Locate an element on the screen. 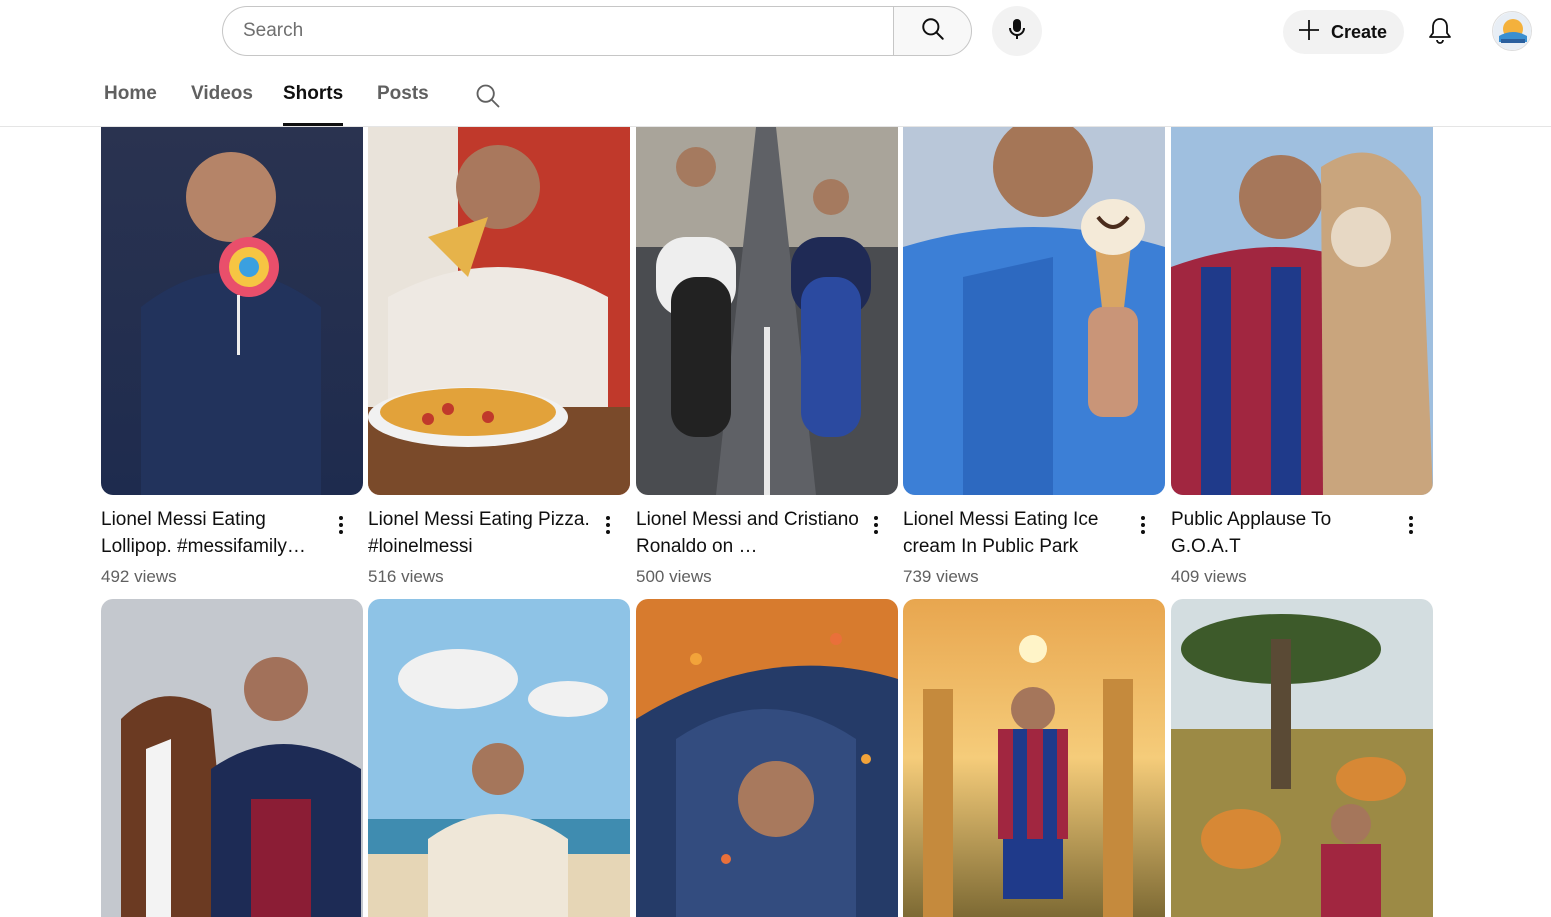 This screenshot has height=917, width=1551. short-title: Public Applause To G.O.A.T is located at coordinates (1285, 533).